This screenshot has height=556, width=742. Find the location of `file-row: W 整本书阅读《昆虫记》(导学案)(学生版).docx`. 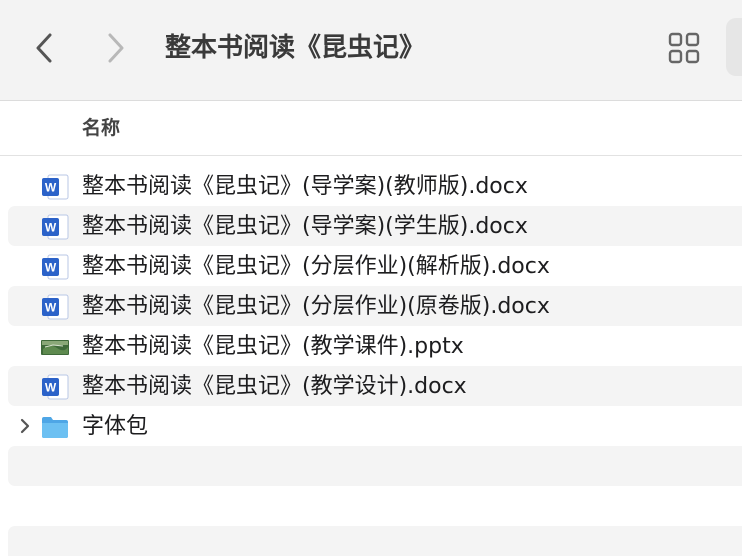

file-row: W 整本书阅读《昆虫记》(导学案)(学生版).docx is located at coordinates (375, 226).